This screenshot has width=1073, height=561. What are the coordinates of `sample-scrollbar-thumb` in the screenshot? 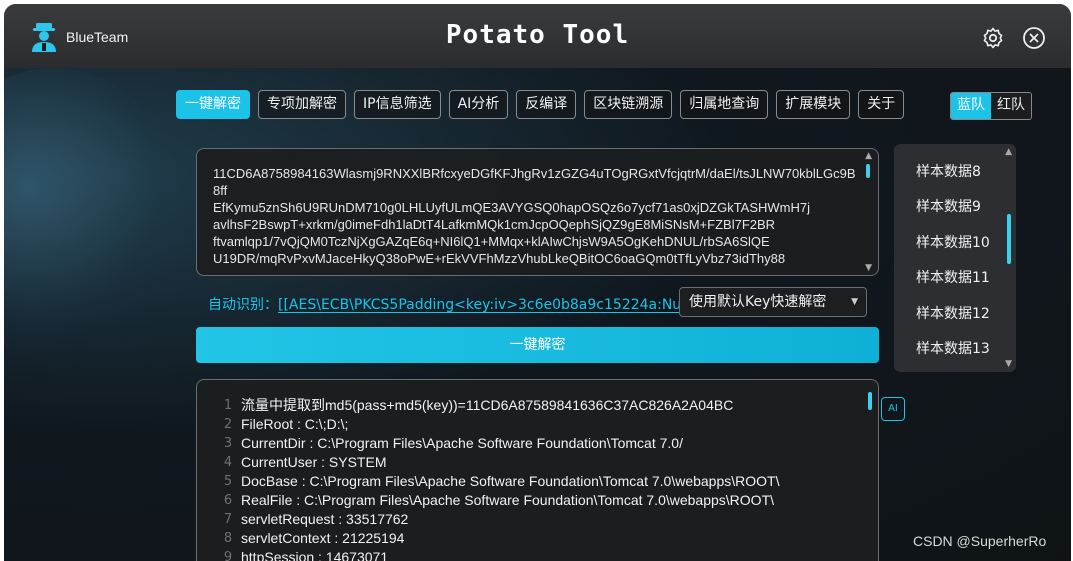 It's located at (1009, 239).